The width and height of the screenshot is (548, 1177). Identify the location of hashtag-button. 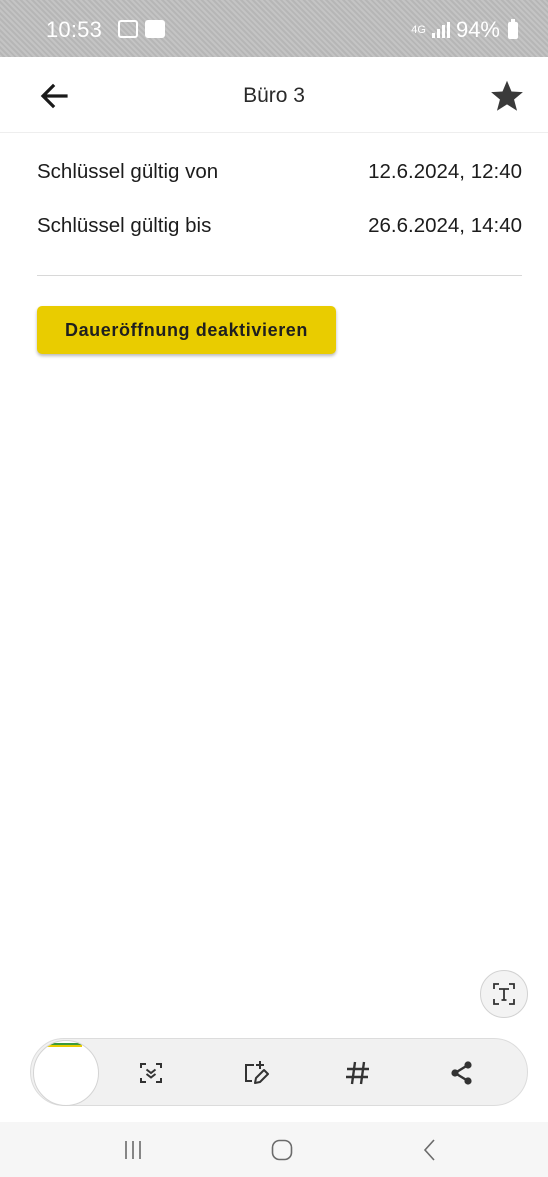
(358, 1073).